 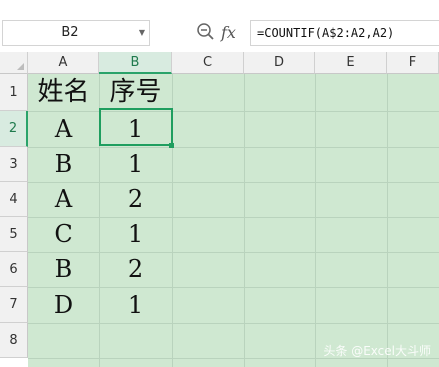 I want to click on column-header-d: D, so click(x=279, y=63).